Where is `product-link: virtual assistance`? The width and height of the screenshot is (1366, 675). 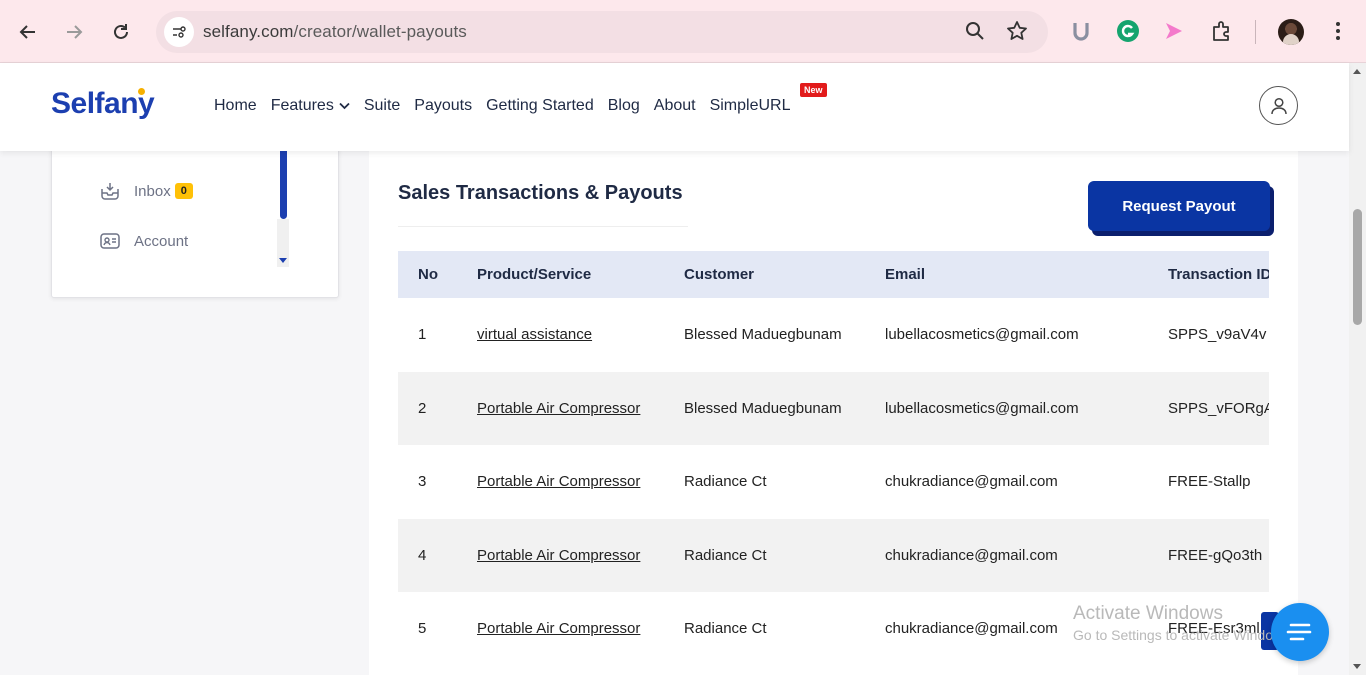
product-link: virtual assistance is located at coordinates (534, 334).